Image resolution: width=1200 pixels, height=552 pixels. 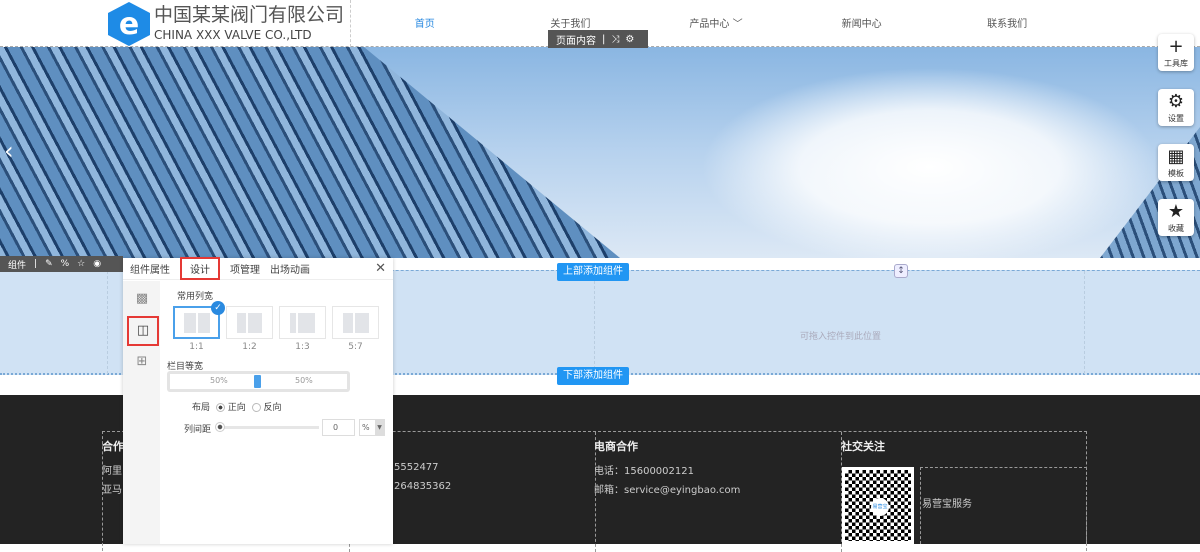 I want to click on nav-products: 产品中心 ﹀, so click(x=716, y=23).